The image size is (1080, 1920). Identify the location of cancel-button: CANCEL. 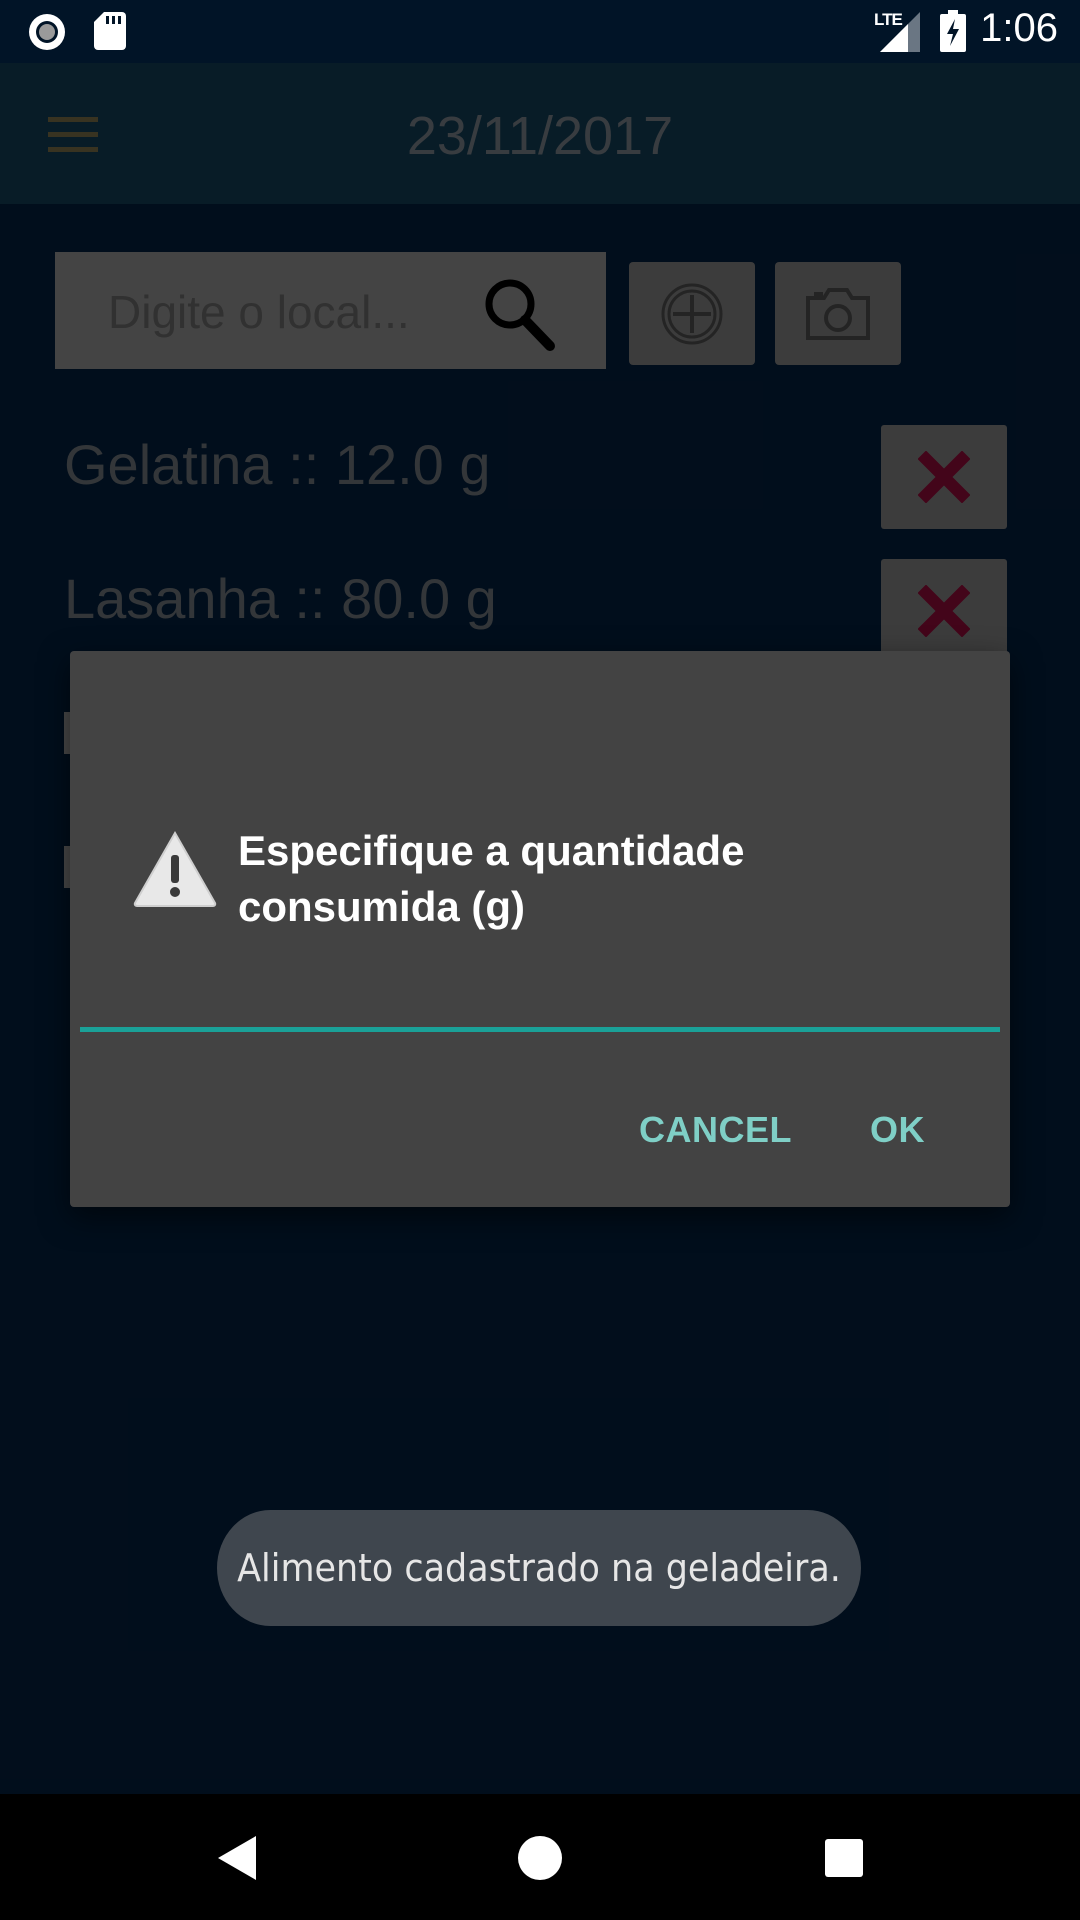
(715, 1130).